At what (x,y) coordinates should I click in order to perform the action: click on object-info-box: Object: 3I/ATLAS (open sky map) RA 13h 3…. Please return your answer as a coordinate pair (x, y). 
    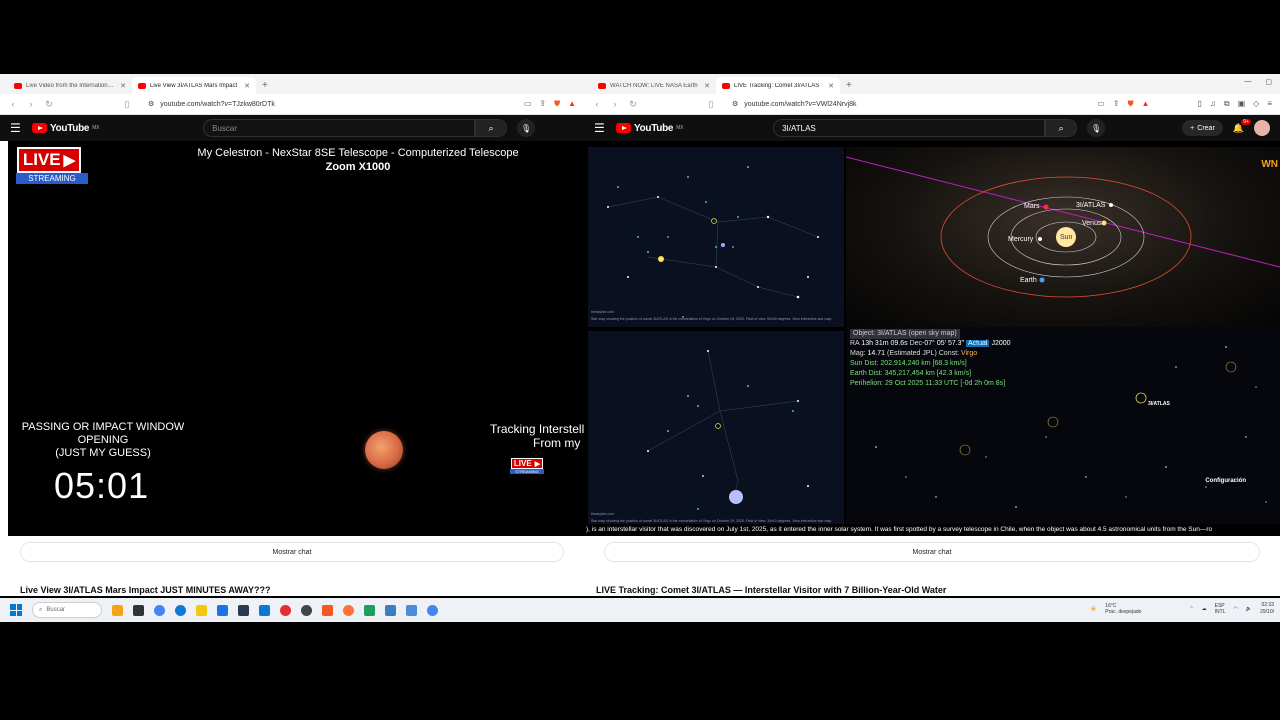
    Looking at the image, I should click on (930, 359).